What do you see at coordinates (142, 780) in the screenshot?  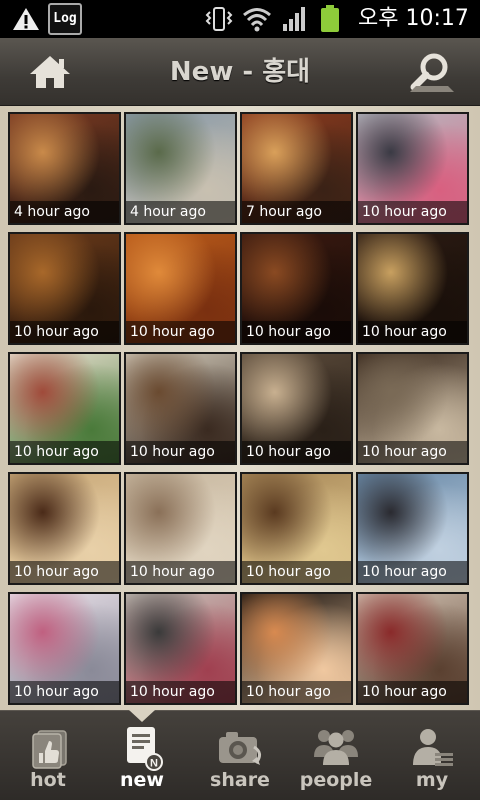 I see `nav-label-new: new` at bounding box center [142, 780].